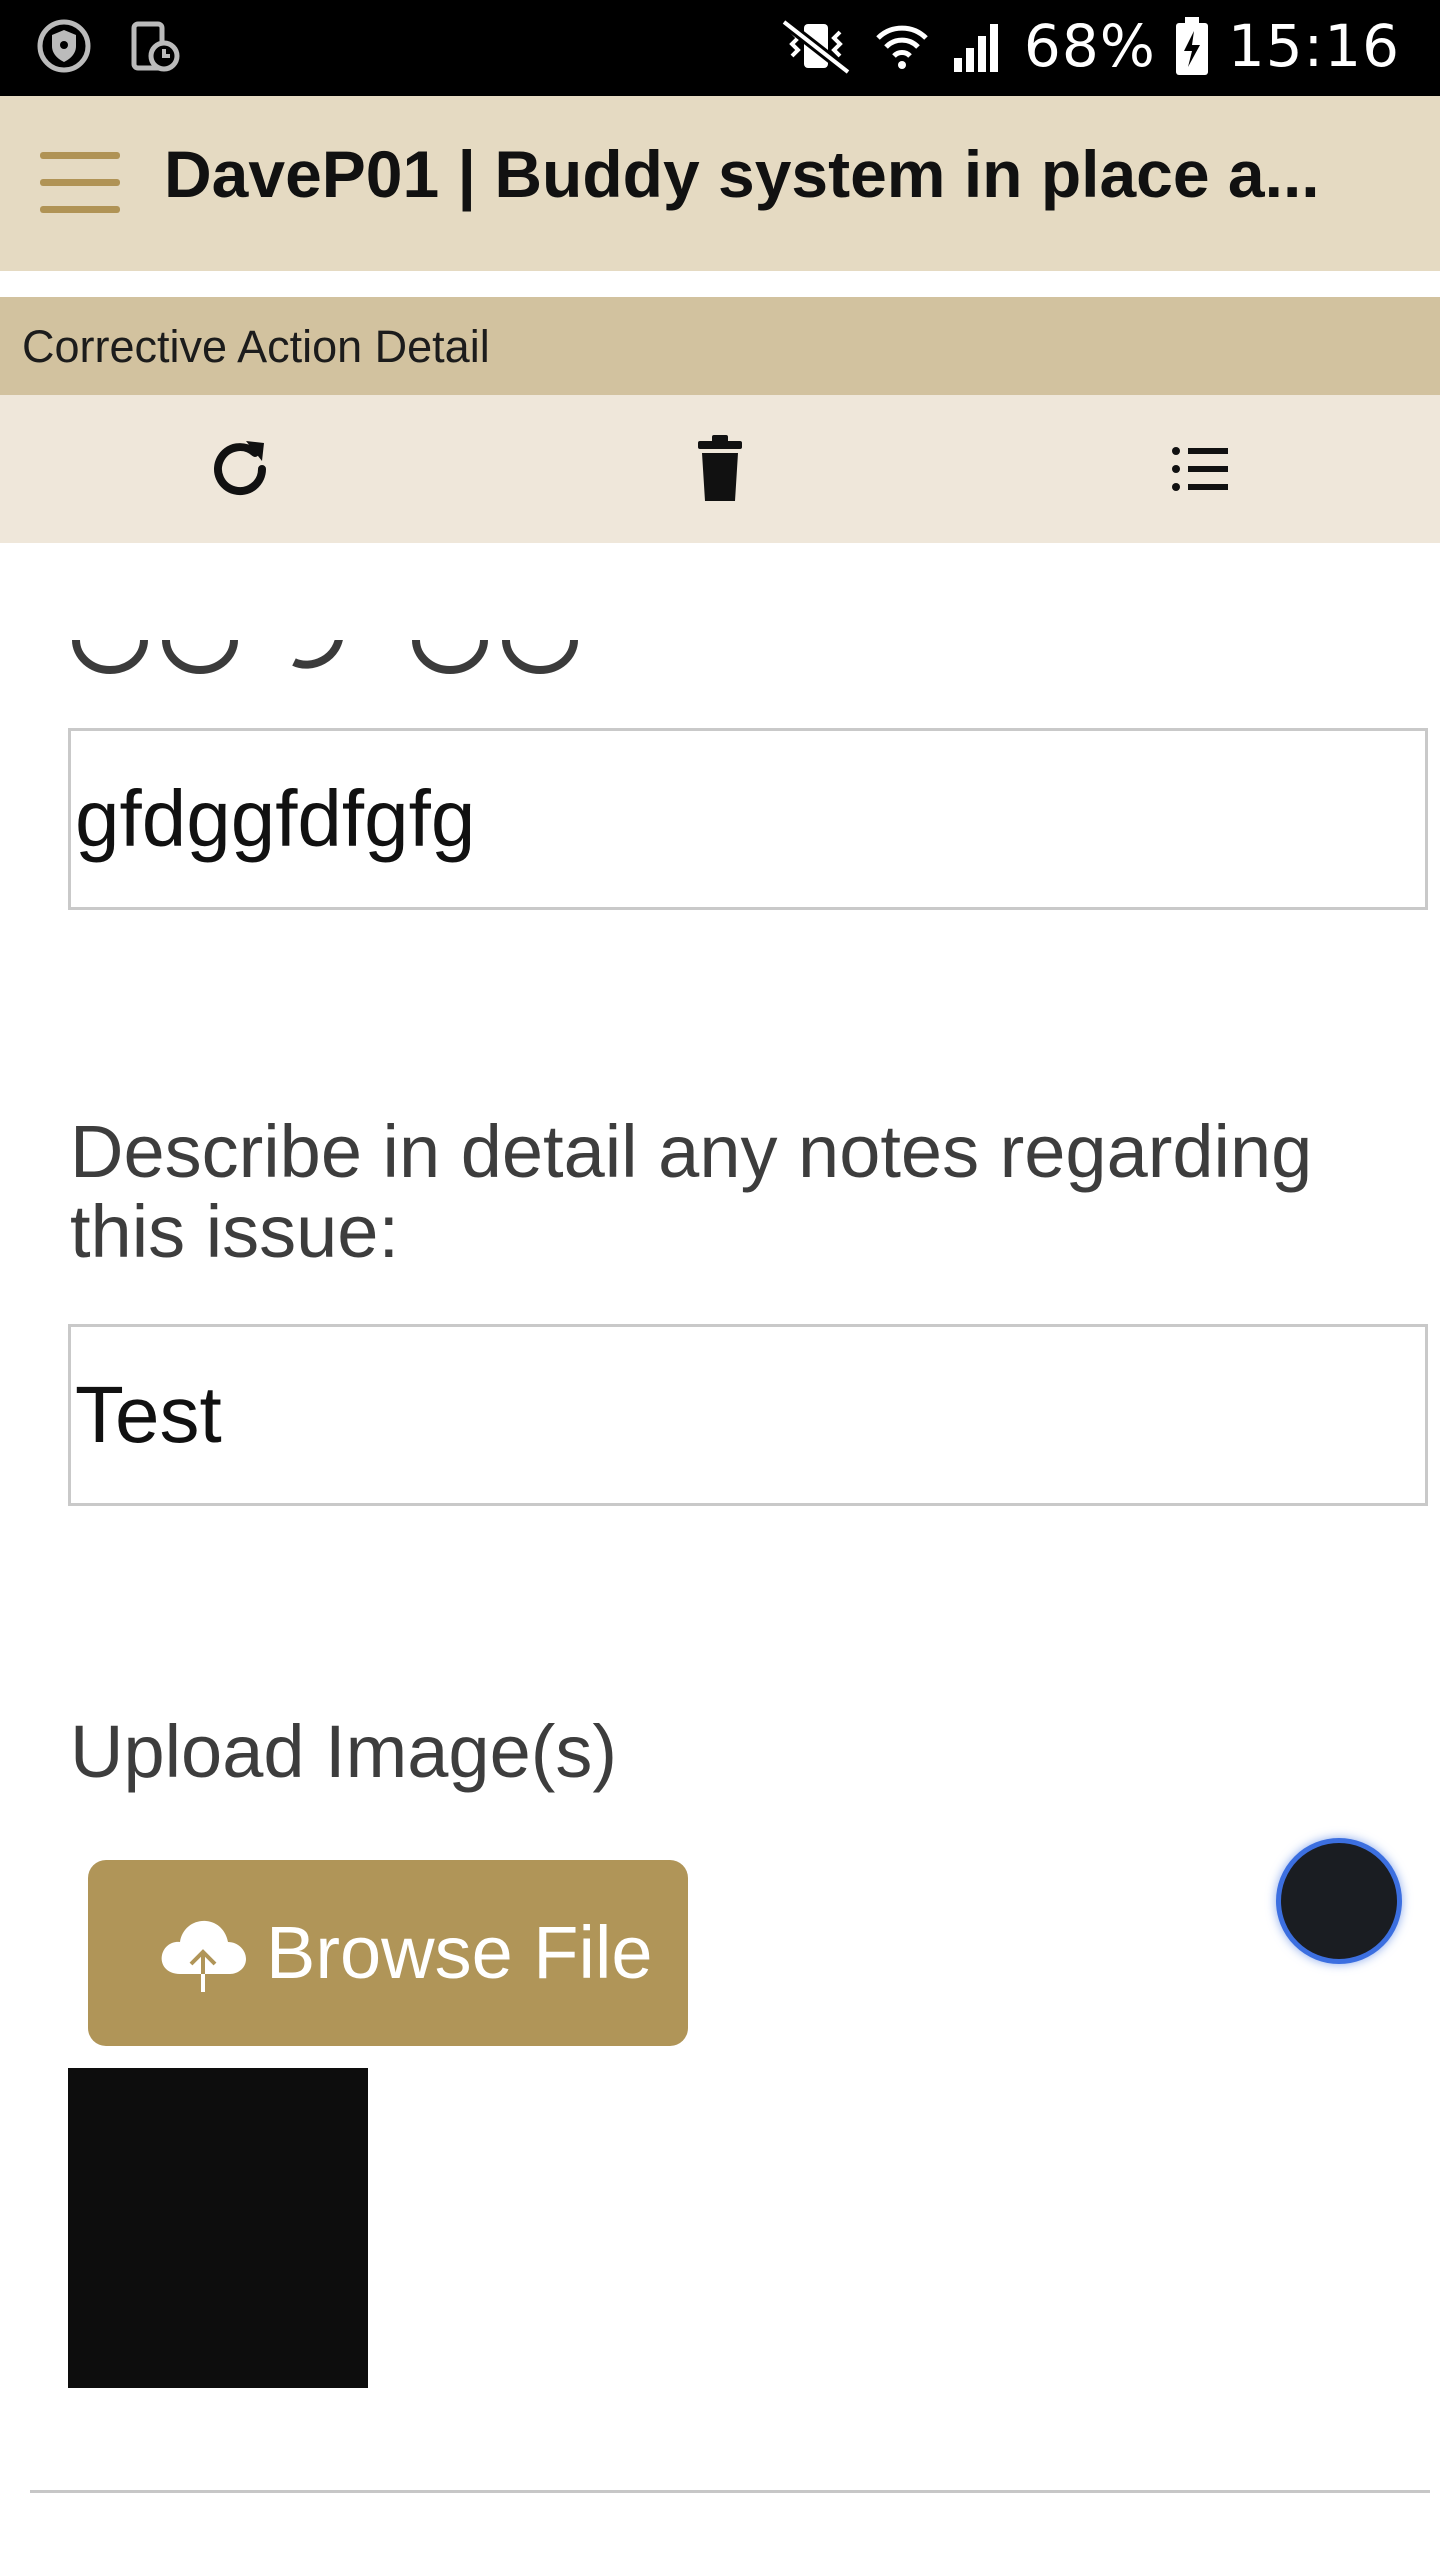  Describe the element at coordinates (240, 469) in the screenshot. I see `refresh-icon` at that location.